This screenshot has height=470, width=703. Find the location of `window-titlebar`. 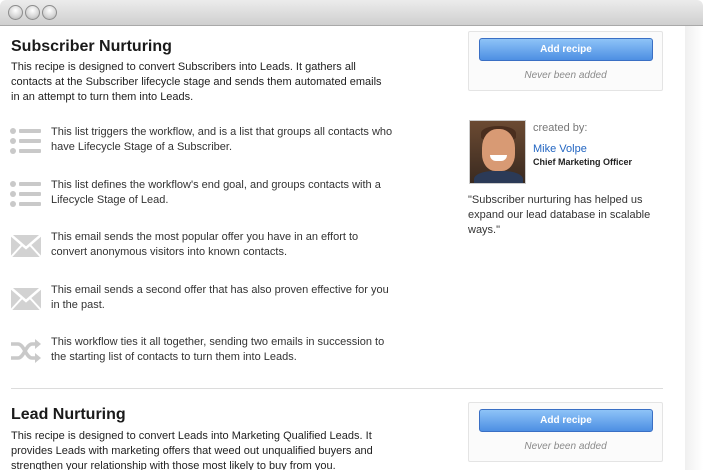

window-titlebar is located at coordinates (351, 13).